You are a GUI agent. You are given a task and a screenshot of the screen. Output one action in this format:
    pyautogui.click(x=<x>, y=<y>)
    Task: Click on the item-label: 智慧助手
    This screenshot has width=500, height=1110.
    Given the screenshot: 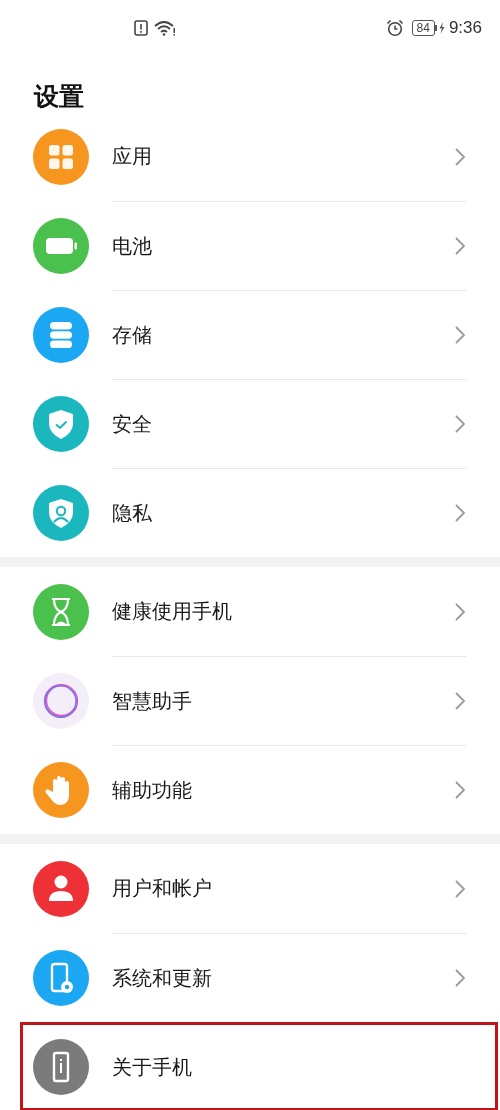 What is the action you would take?
    pyautogui.click(x=283, y=701)
    